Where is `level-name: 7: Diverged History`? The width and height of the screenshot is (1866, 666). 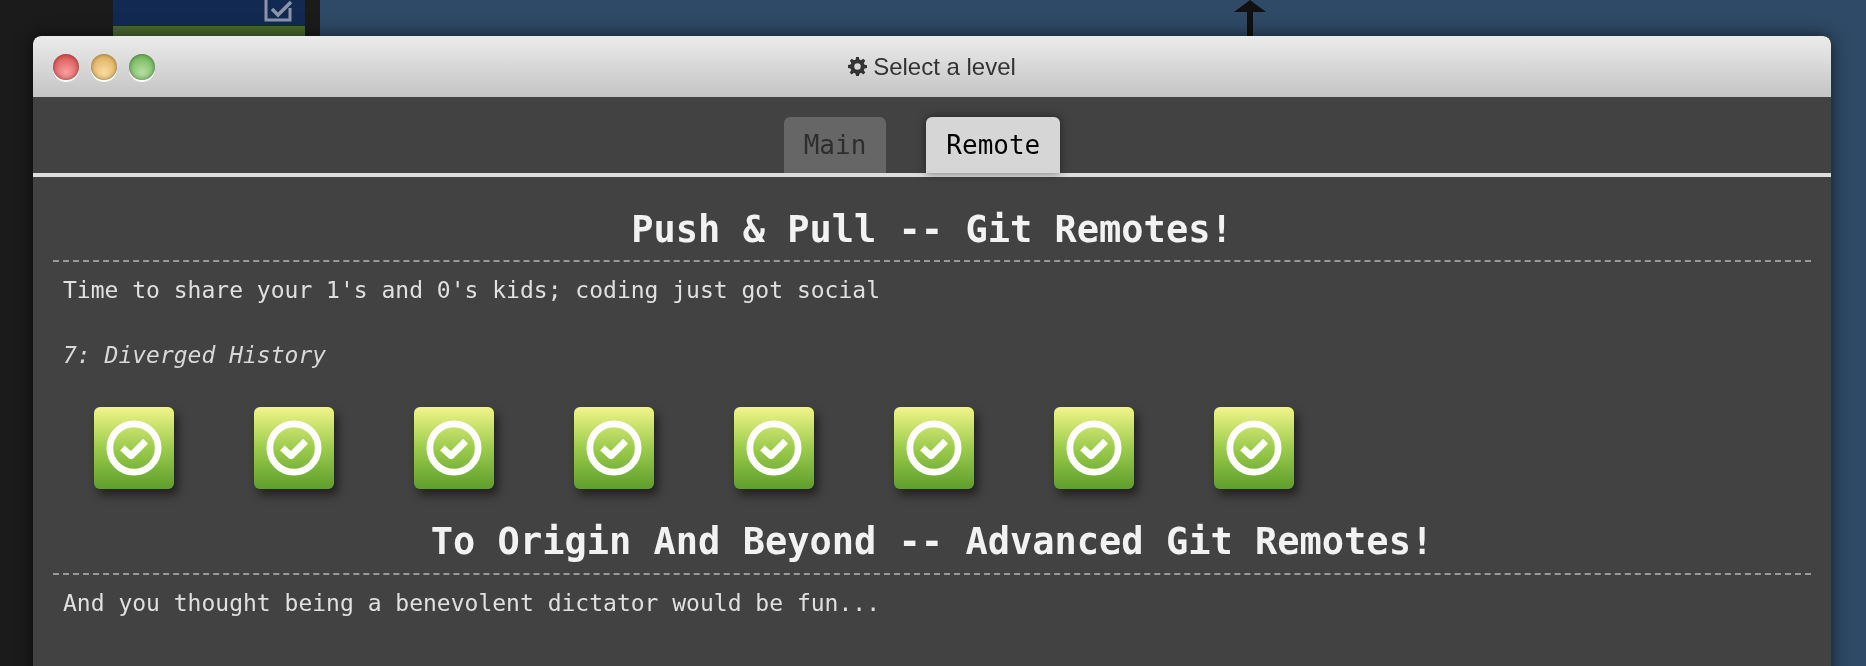 level-name: 7: Diverged History is located at coordinates (195, 355).